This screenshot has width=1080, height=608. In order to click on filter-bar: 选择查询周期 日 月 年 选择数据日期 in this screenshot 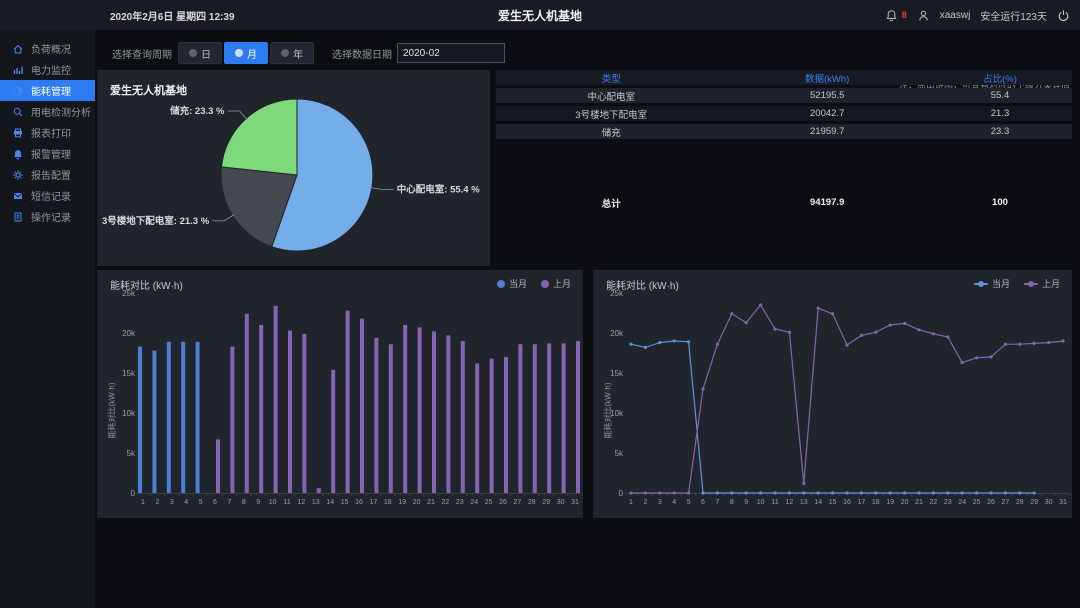, I will do `click(308, 53)`.